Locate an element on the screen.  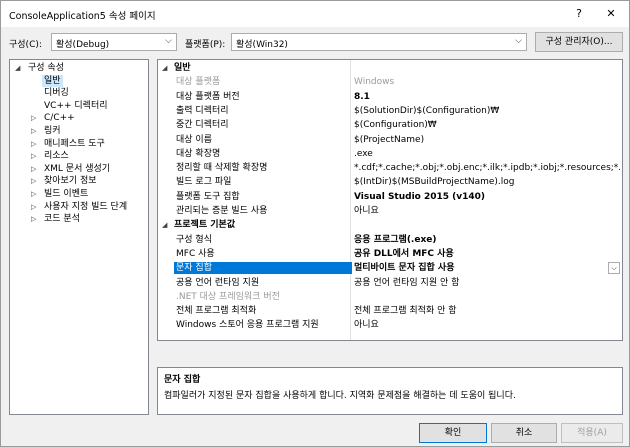
cancel-button: 취소 is located at coordinates (524, 433).